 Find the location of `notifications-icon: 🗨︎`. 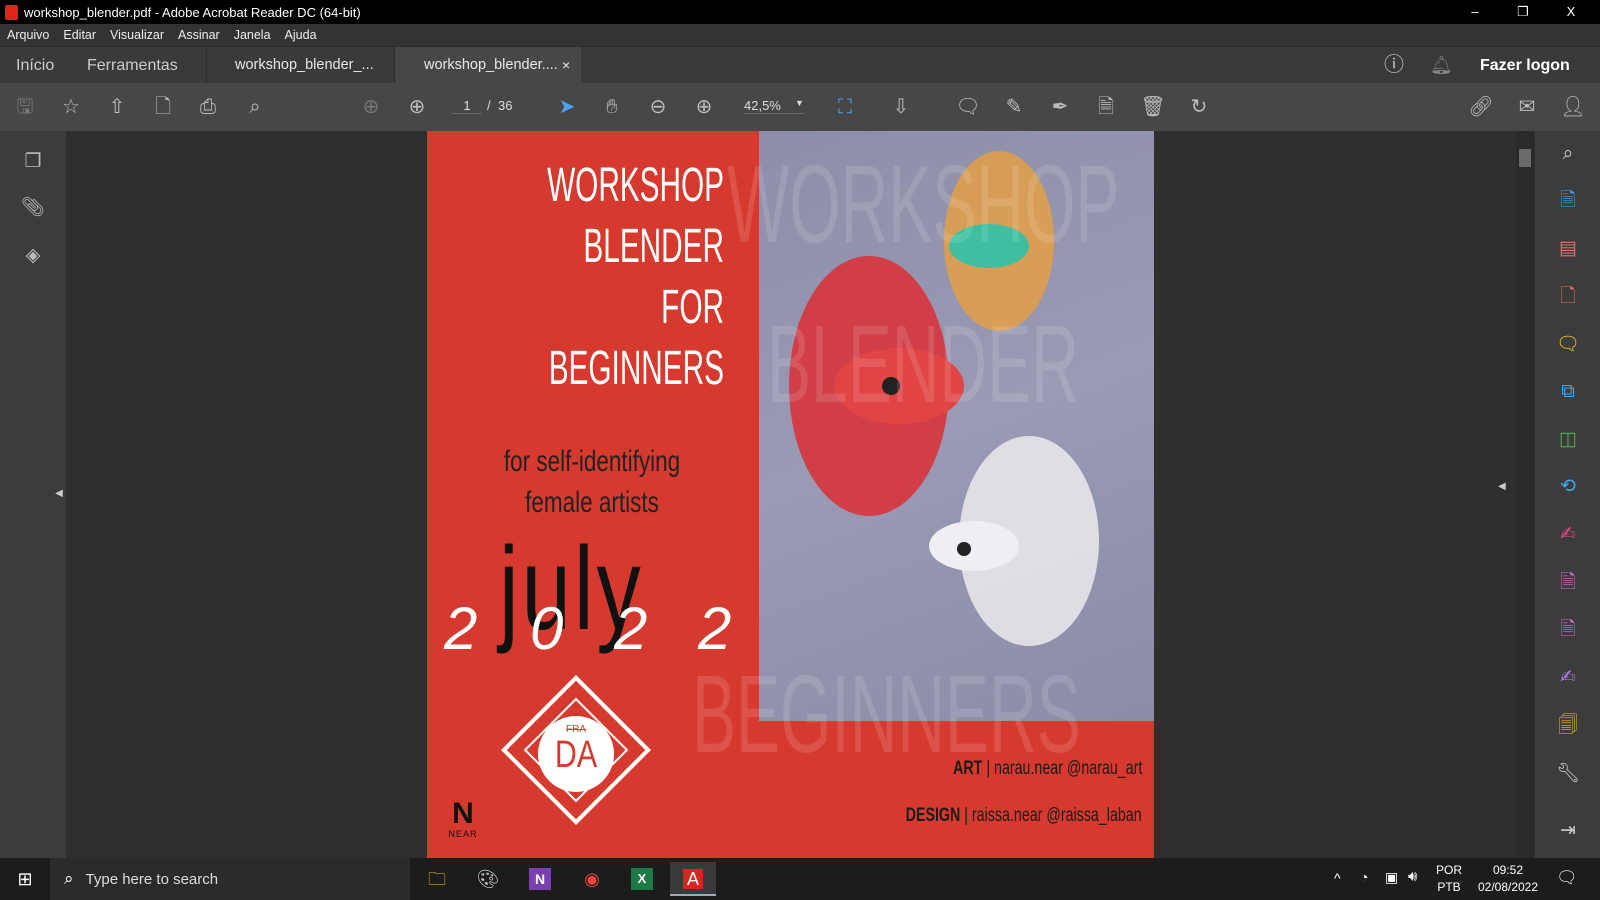

notifications-icon: 🗨︎ is located at coordinates (1567, 878).